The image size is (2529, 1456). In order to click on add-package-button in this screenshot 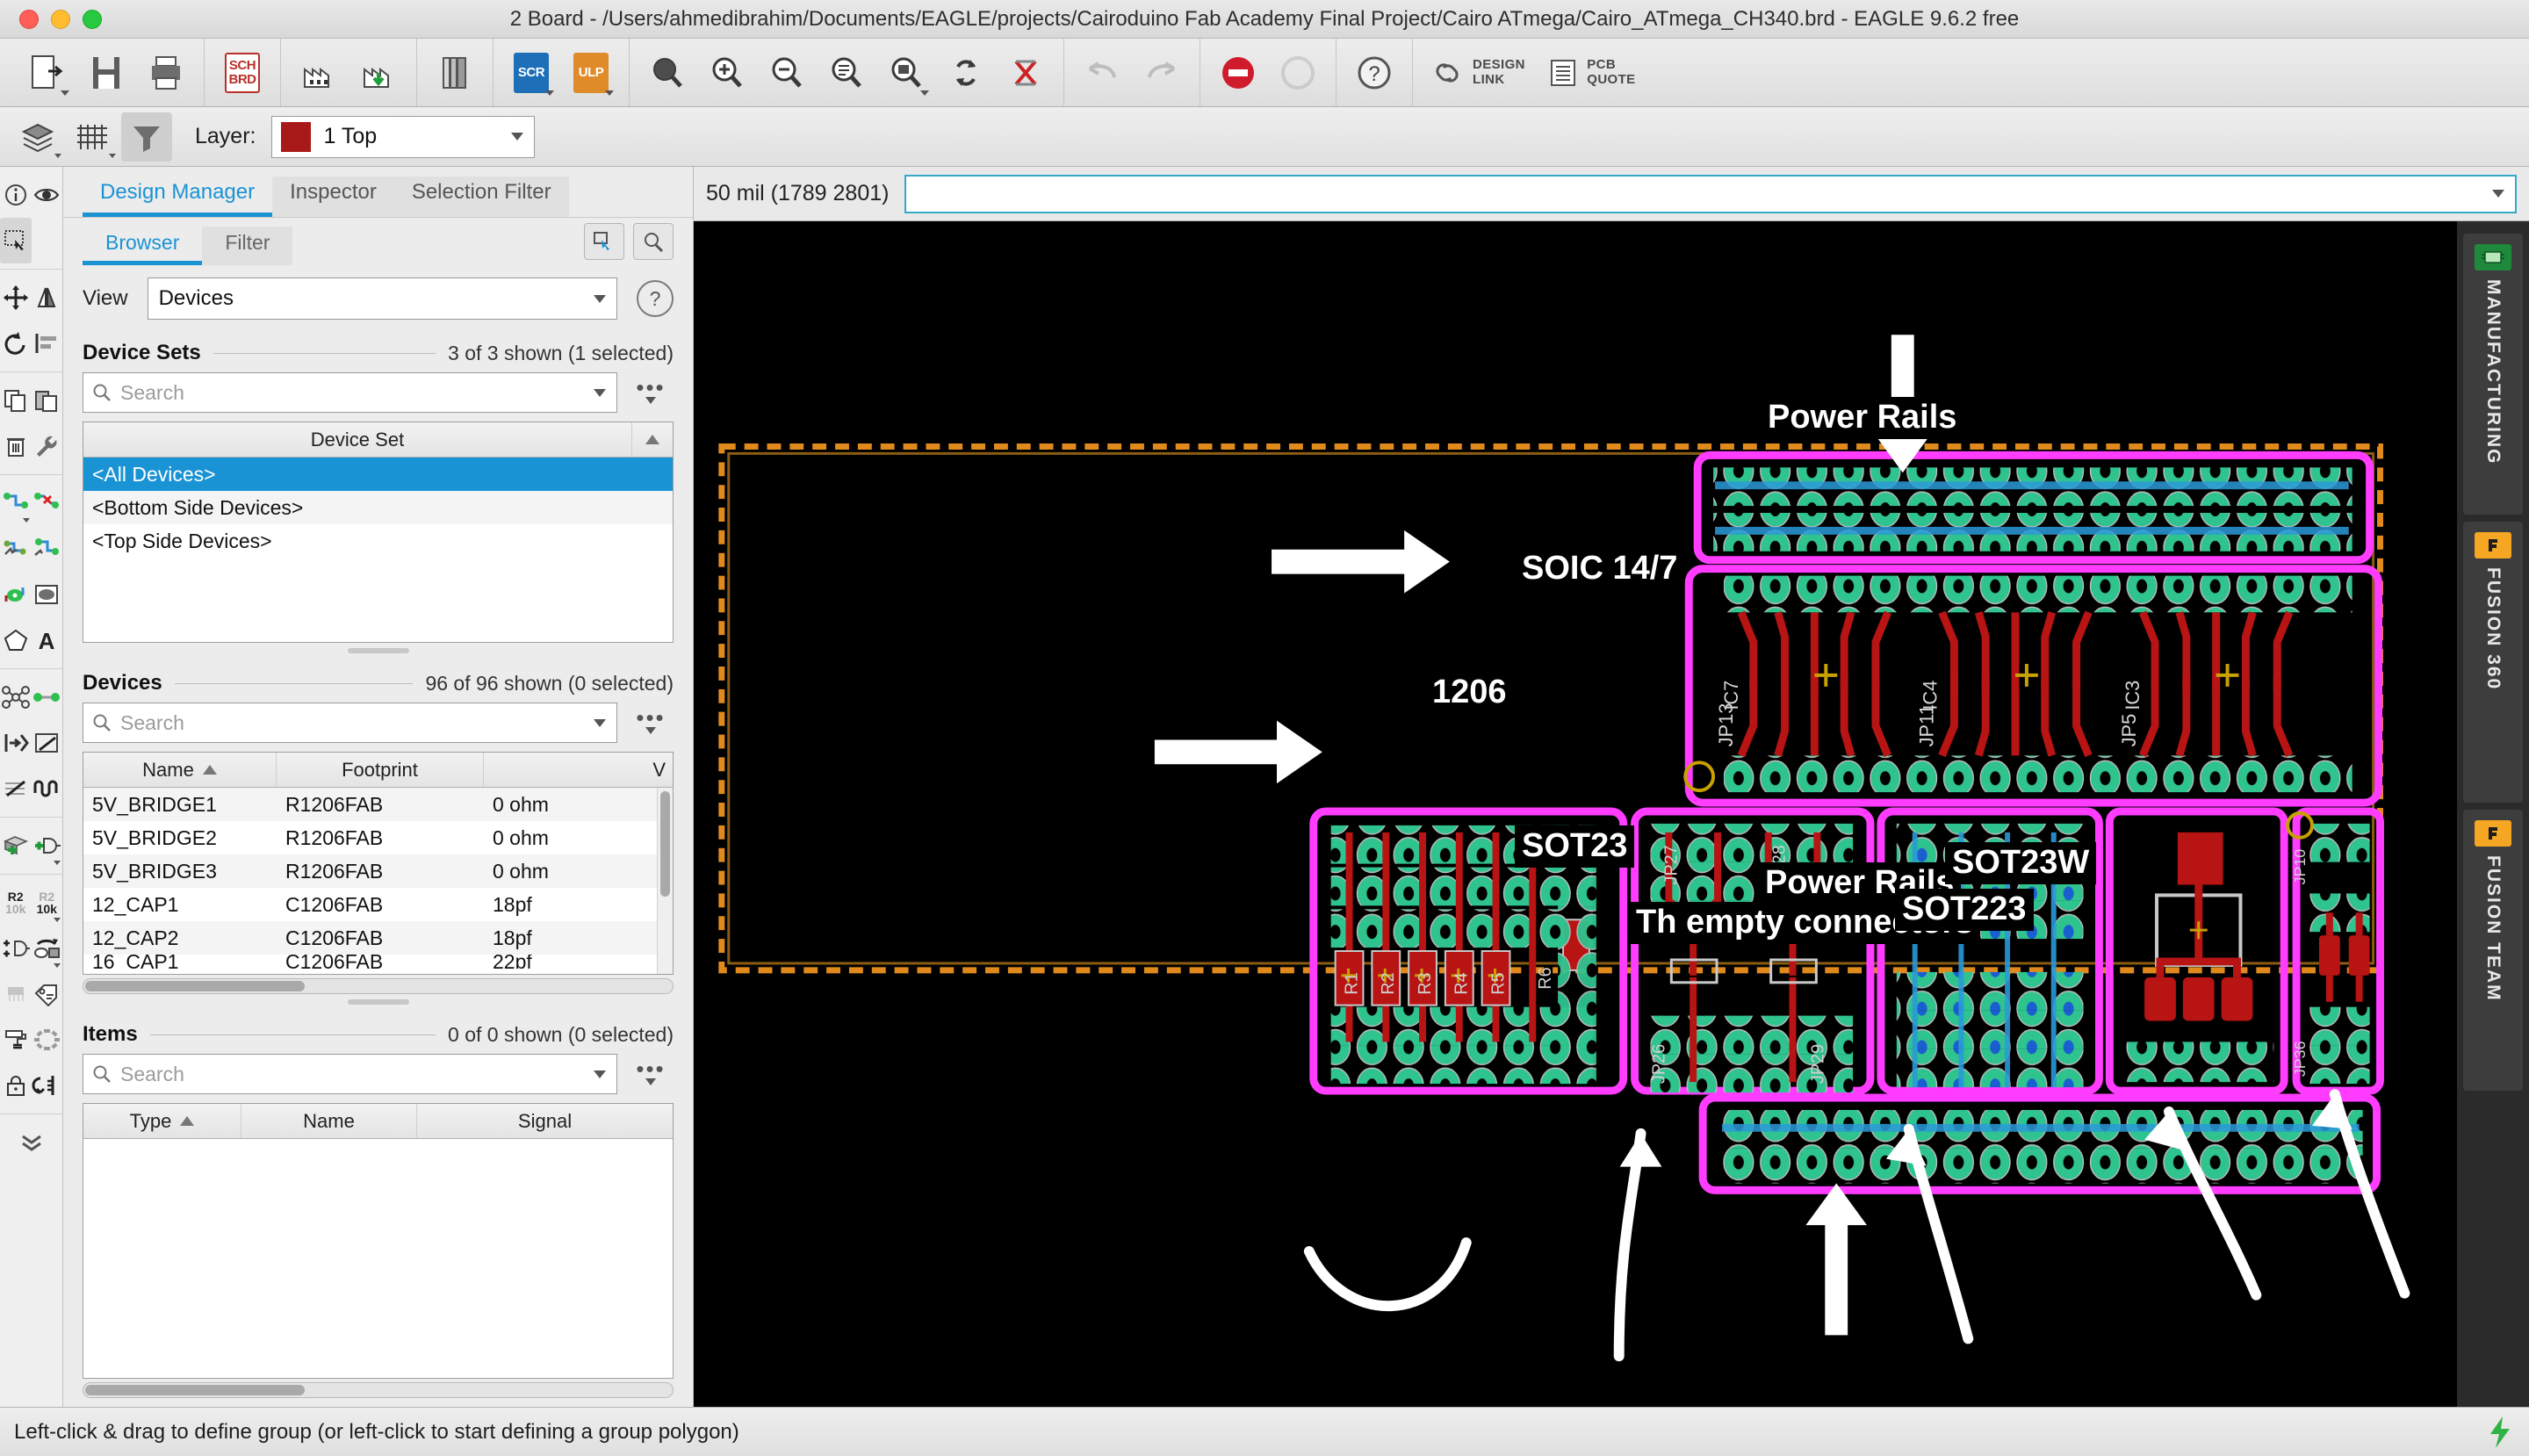, I will do `click(16, 846)`.